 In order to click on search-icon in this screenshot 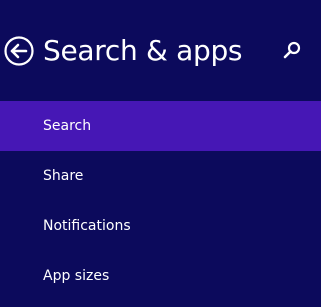, I will do `click(292, 50)`.